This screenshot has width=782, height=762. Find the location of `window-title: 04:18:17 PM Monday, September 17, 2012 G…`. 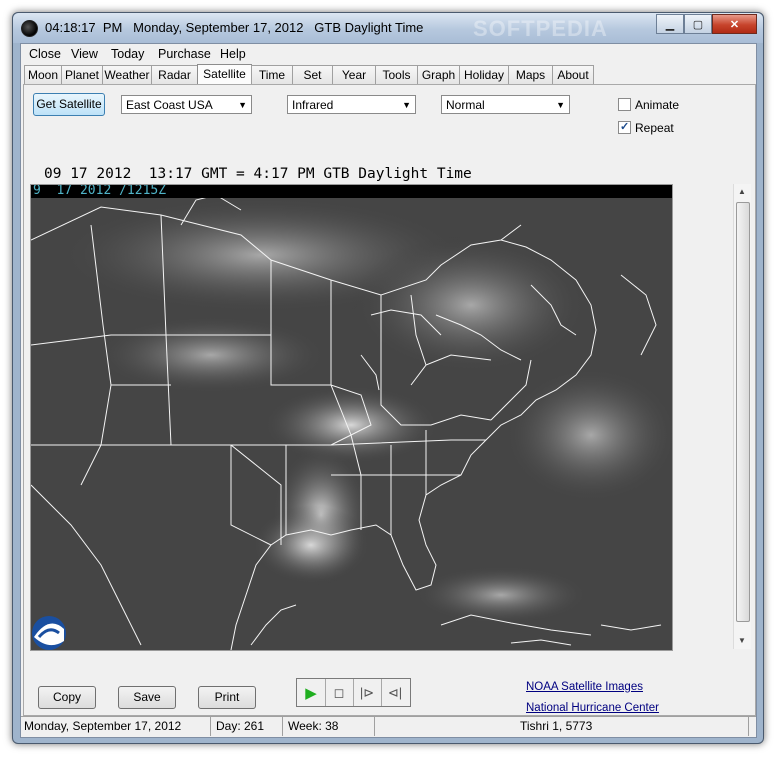

window-title: 04:18:17 PM Monday, September 17, 2012 G… is located at coordinates (234, 27).